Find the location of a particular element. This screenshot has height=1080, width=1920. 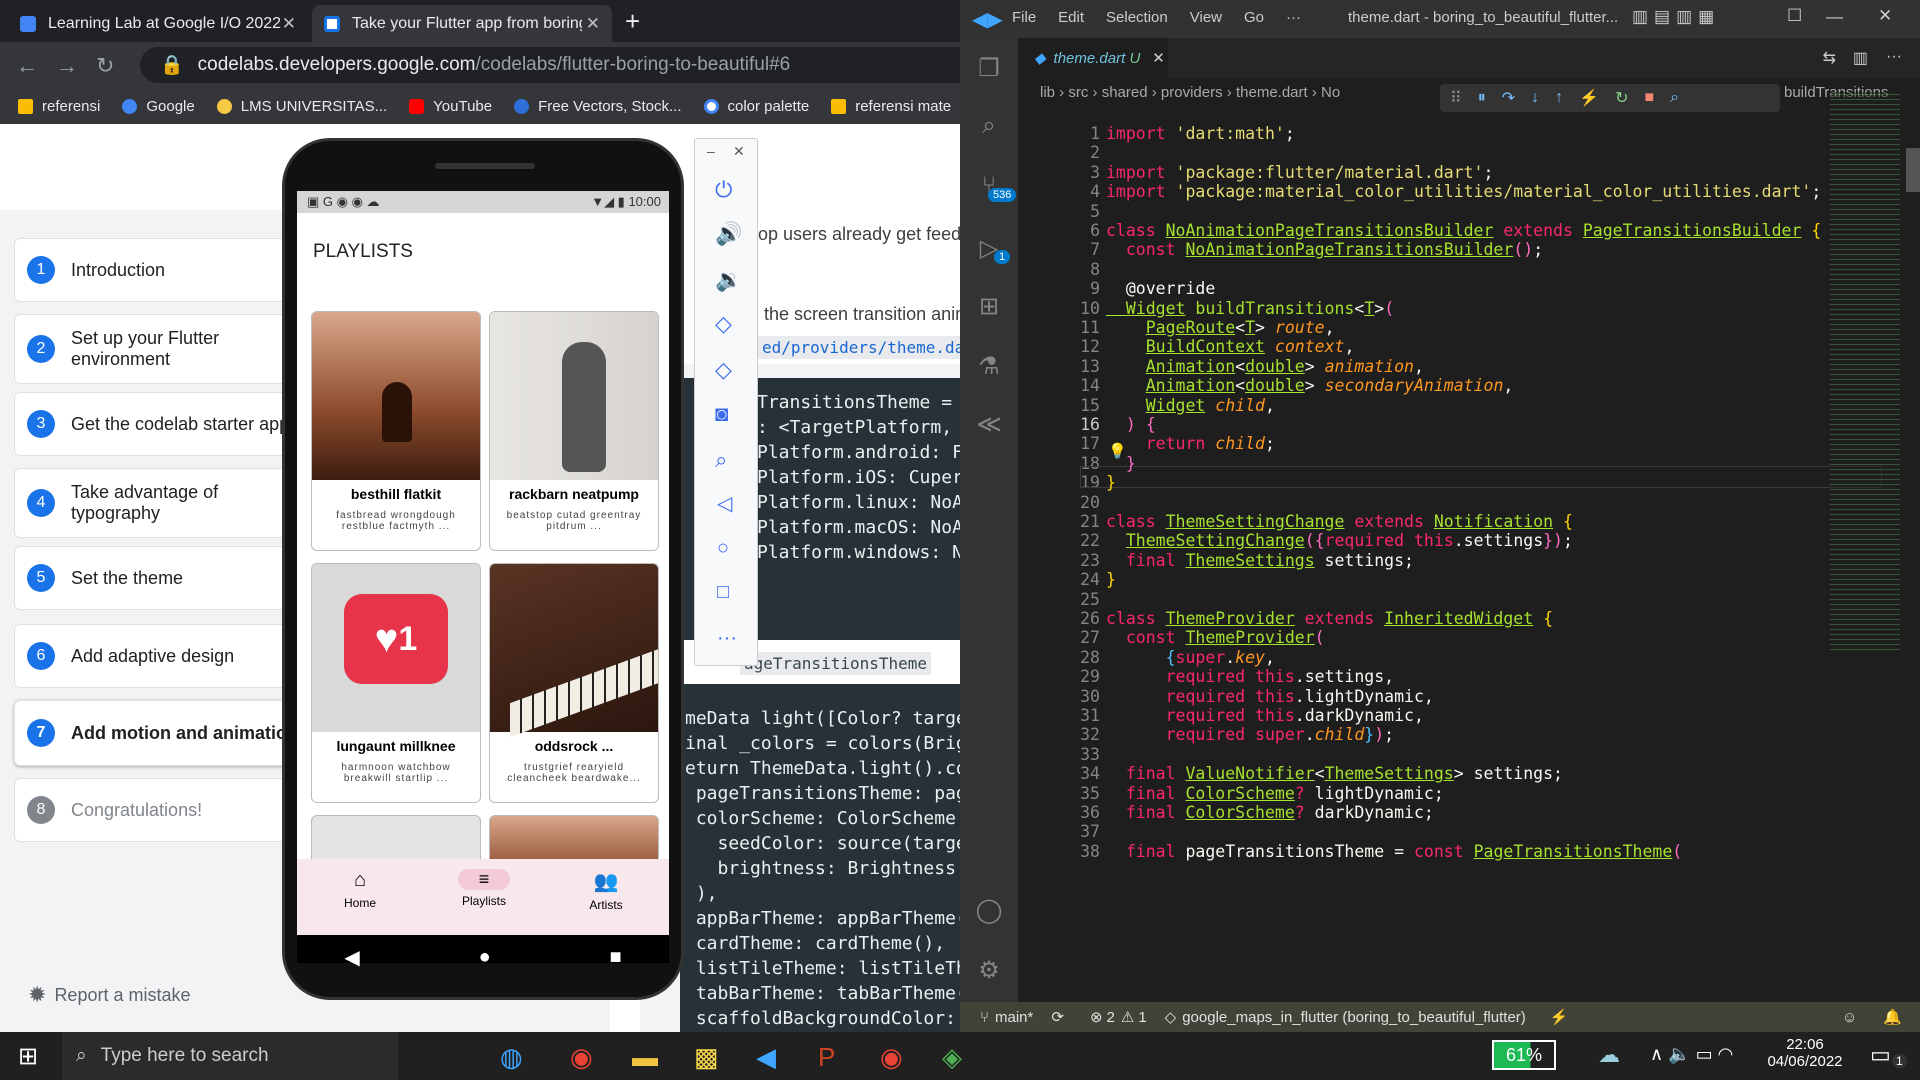

code-line: import 'package:flutter/material.dart'; is located at coordinates (1299, 172).